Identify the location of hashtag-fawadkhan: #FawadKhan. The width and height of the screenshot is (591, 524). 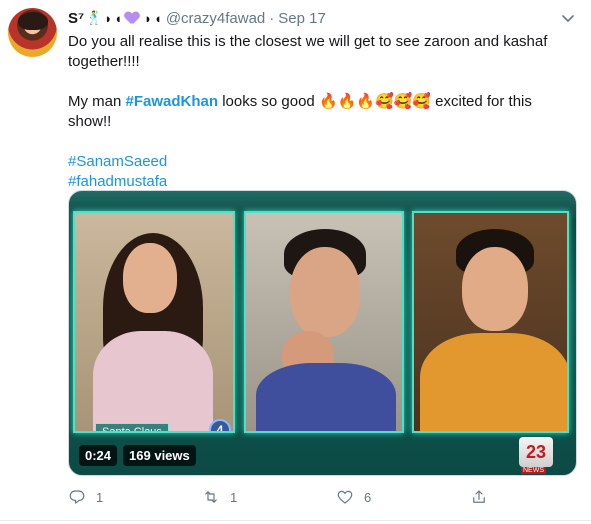
(172, 101).